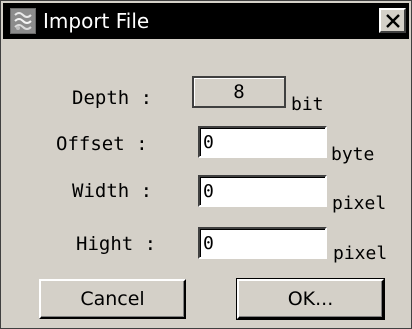  What do you see at coordinates (262, 191) in the screenshot?
I see `width-input` at bounding box center [262, 191].